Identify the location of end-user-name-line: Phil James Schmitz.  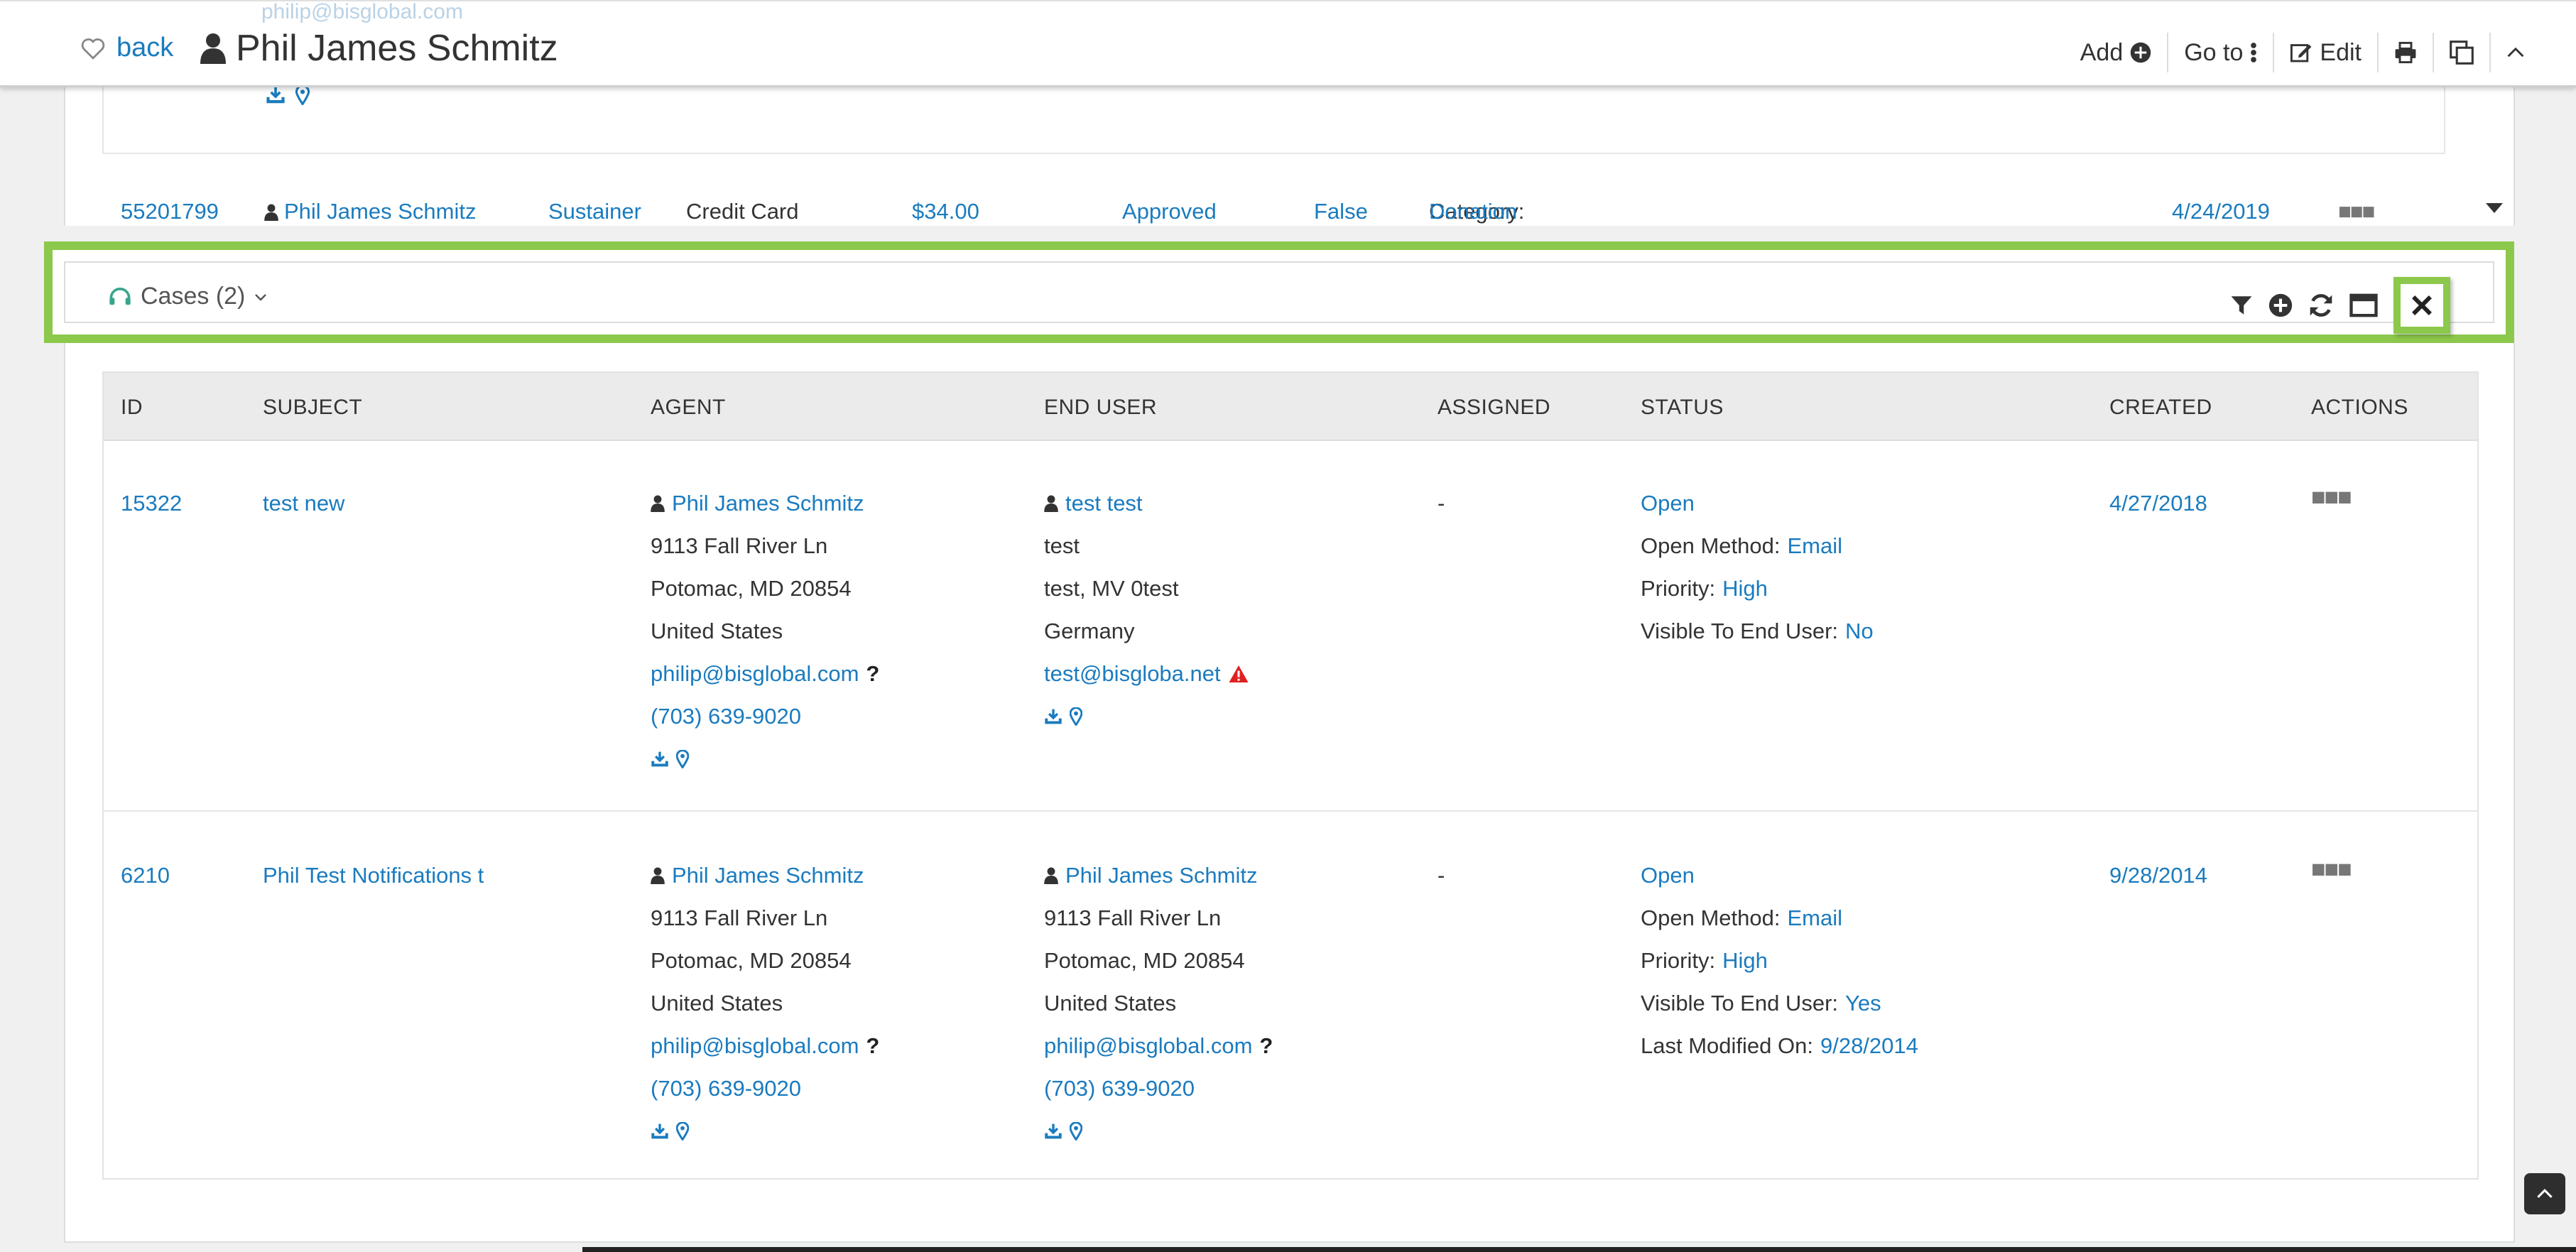
(1158, 875).